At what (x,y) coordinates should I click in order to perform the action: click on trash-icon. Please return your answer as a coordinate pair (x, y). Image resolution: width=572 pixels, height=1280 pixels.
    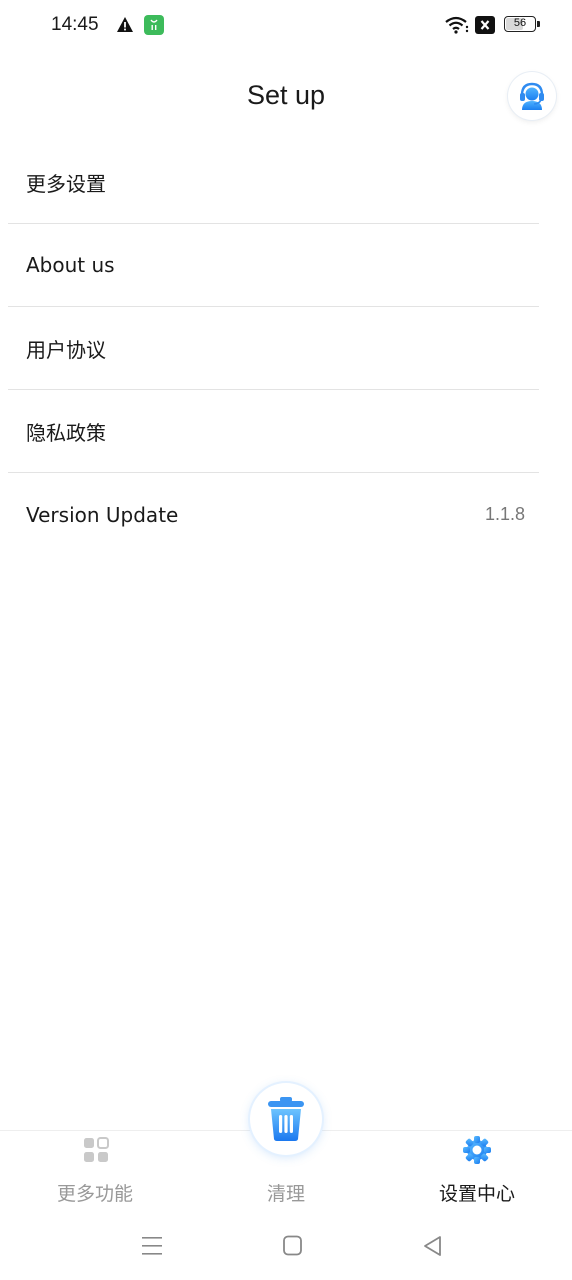
    Looking at the image, I should click on (286, 1119).